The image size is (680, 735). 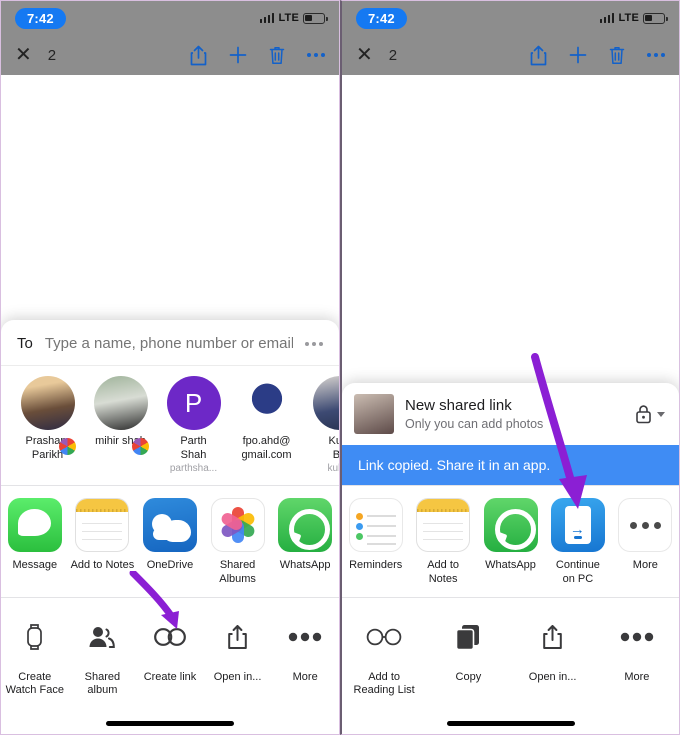 What do you see at coordinates (643, 414) in the screenshot?
I see `lock-icon` at bounding box center [643, 414].